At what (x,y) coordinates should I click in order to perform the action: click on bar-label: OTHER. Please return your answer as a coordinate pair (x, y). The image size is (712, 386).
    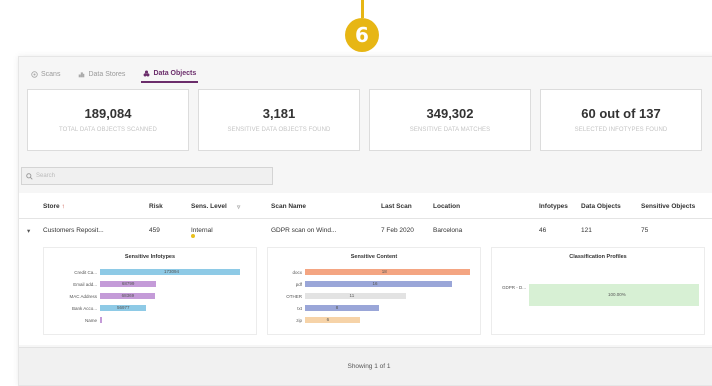
    Looking at the image, I should click on (294, 296).